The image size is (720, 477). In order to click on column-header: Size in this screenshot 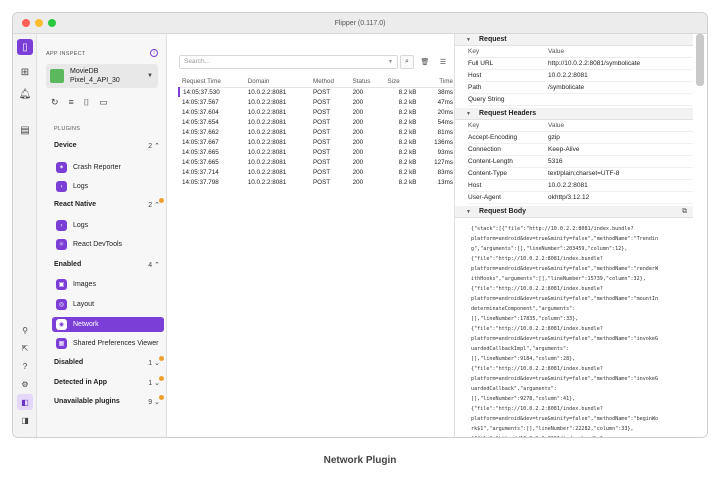, I will do `click(402, 82)`.